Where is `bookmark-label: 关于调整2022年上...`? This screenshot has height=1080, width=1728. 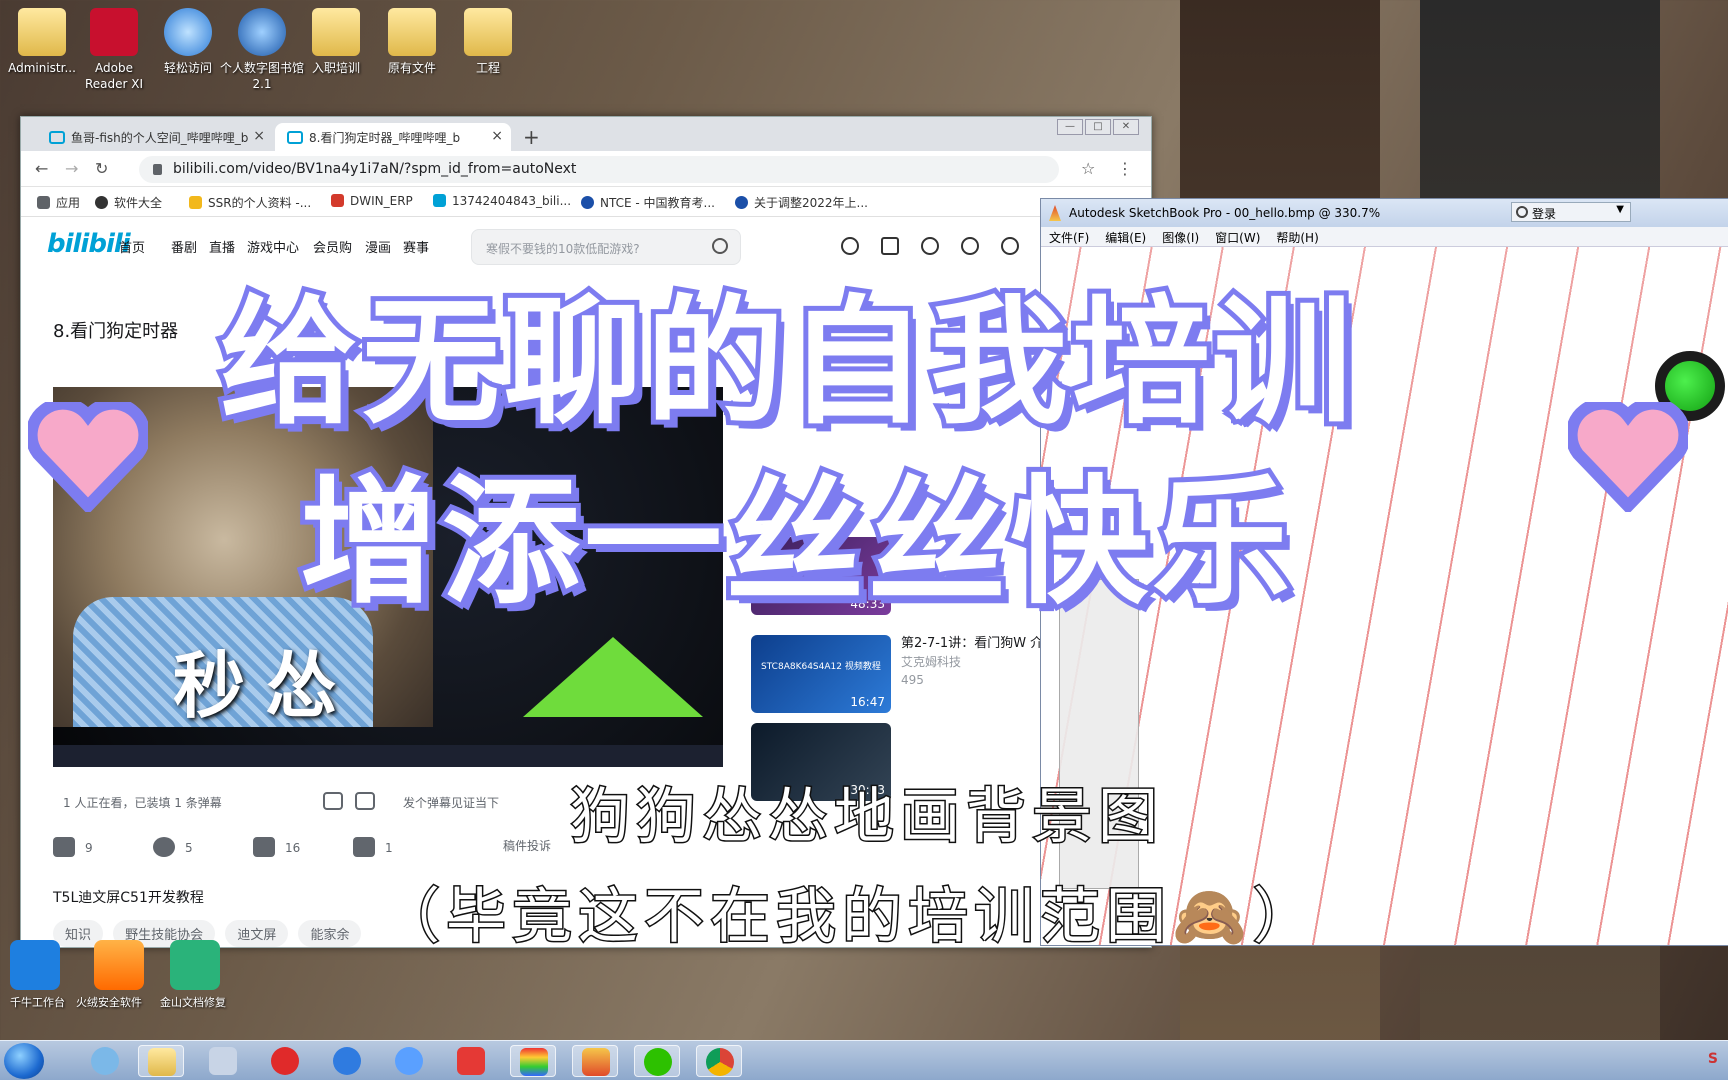
bookmark-label: 关于调整2022年上... is located at coordinates (811, 203).